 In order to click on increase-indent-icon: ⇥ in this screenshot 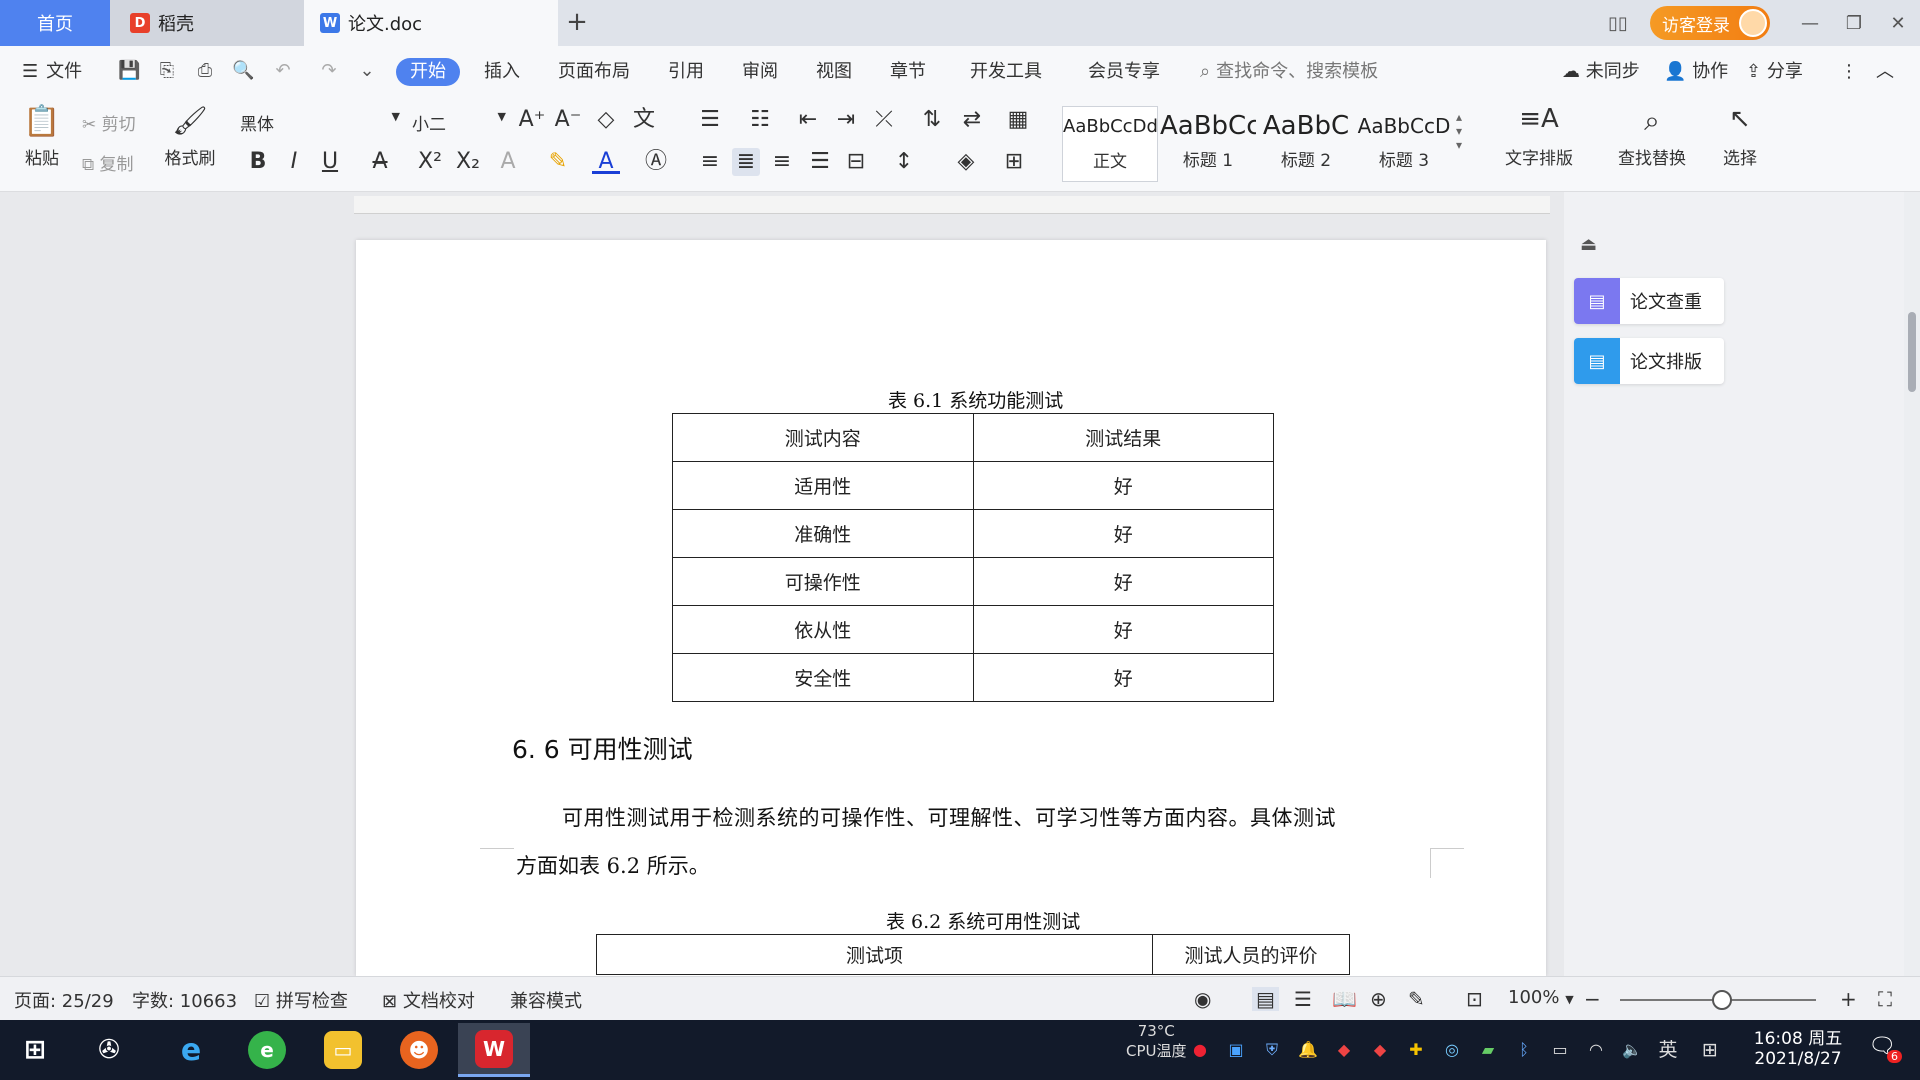, I will do `click(846, 120)`.